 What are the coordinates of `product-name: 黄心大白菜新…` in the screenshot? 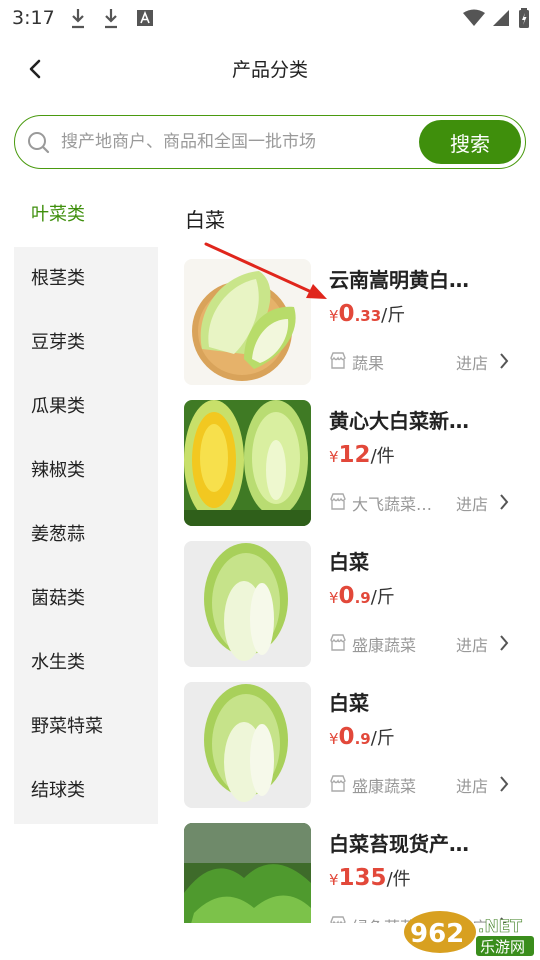 It's located at (399, 421).